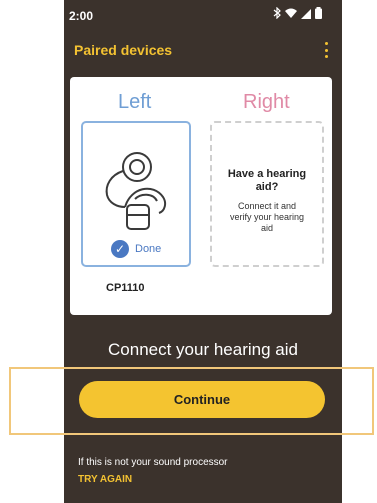 The image size is (377, 503). Describe the element at coordinates (266, 102) in the screenshot. I see `right-title: Right` at that location.